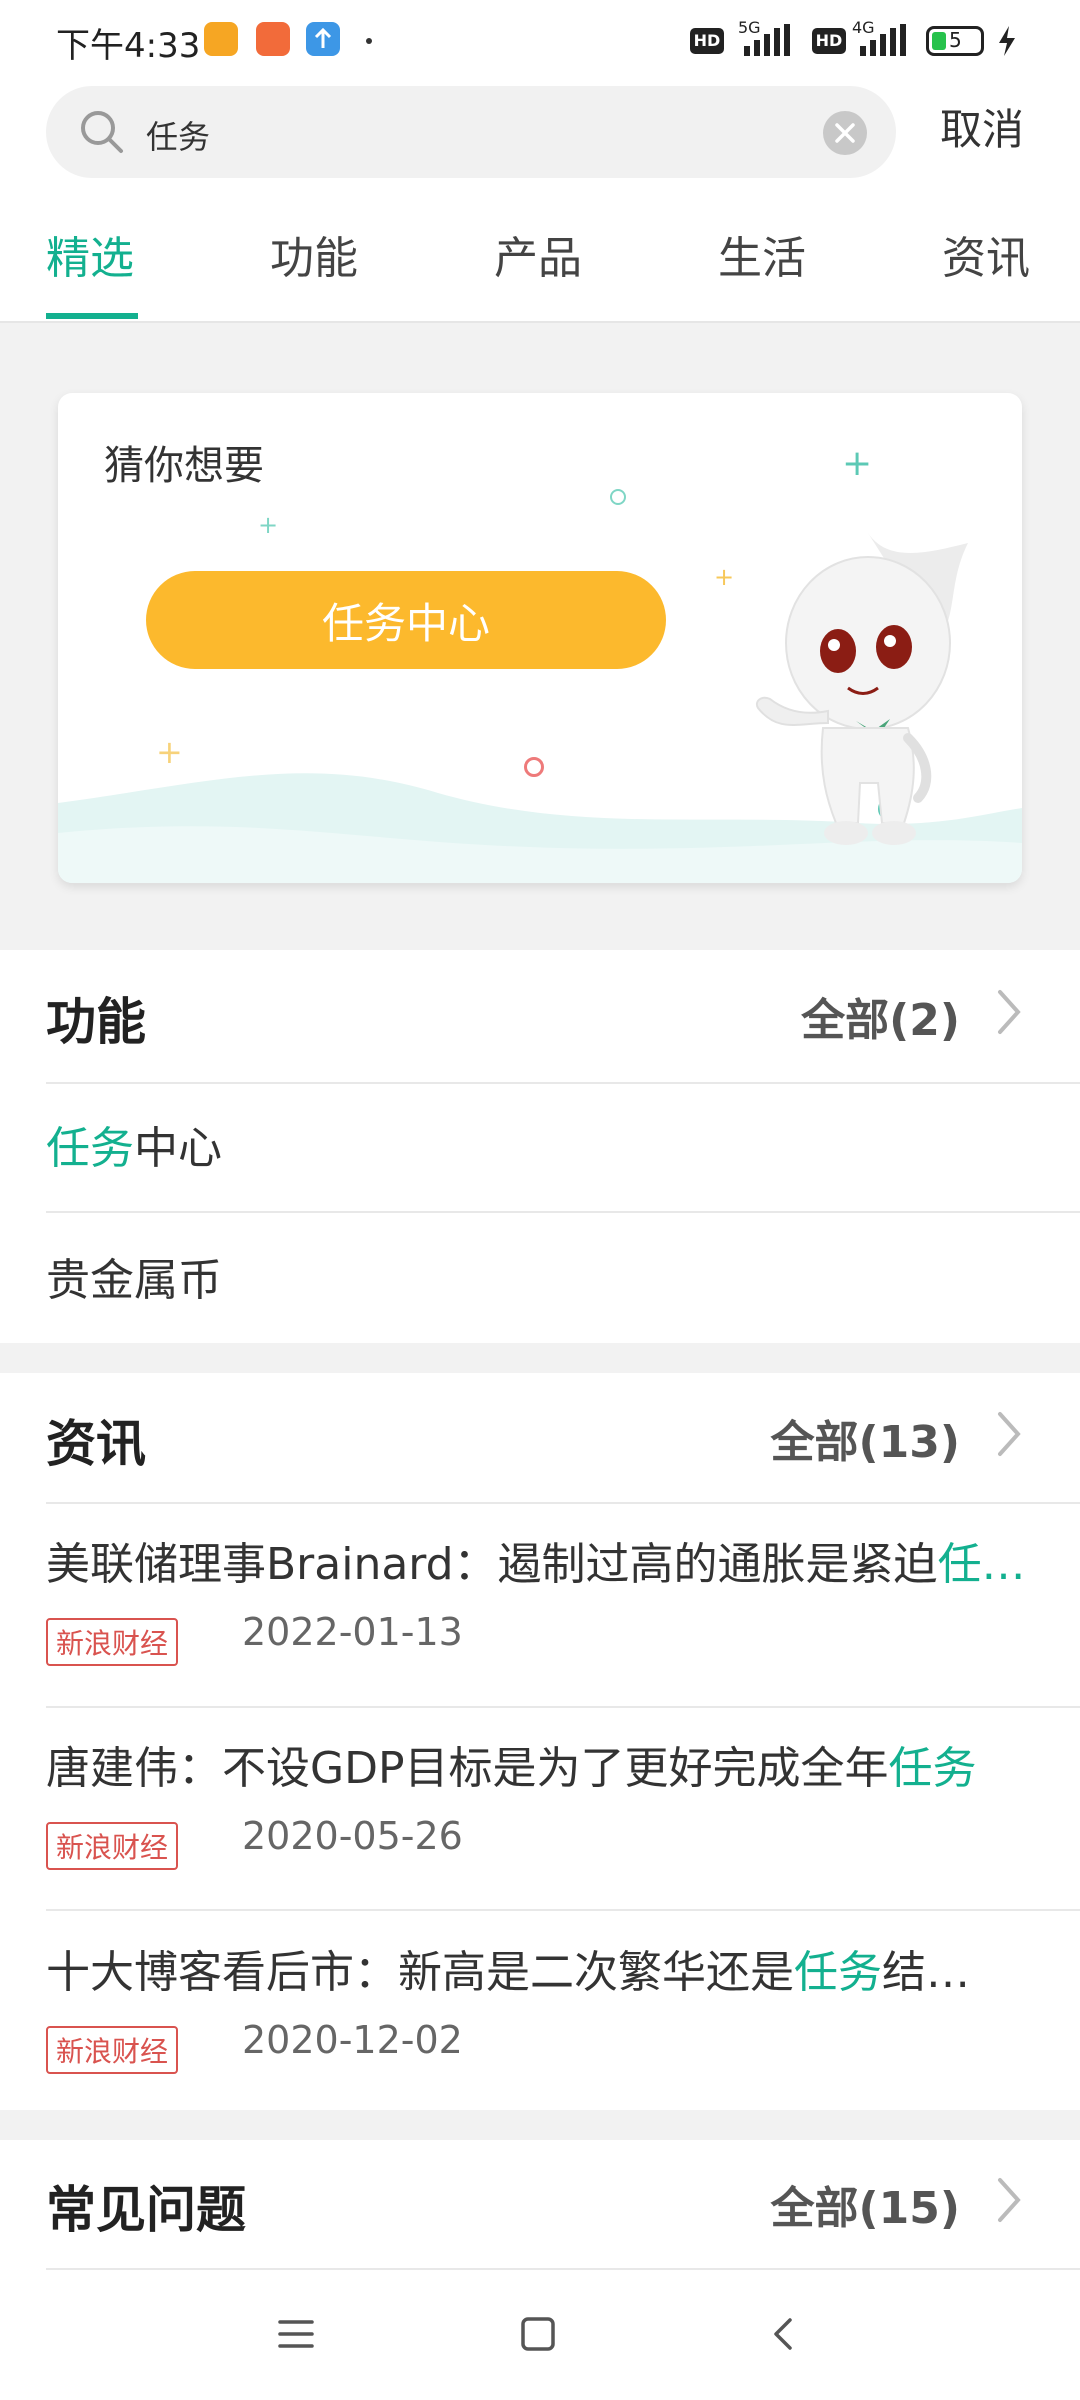 The width and height of the screenshot is (1080, 2400). Describe the element at coordinates (829, 41) in the screenshot. I see `hd-icon-2: HD` at that location.